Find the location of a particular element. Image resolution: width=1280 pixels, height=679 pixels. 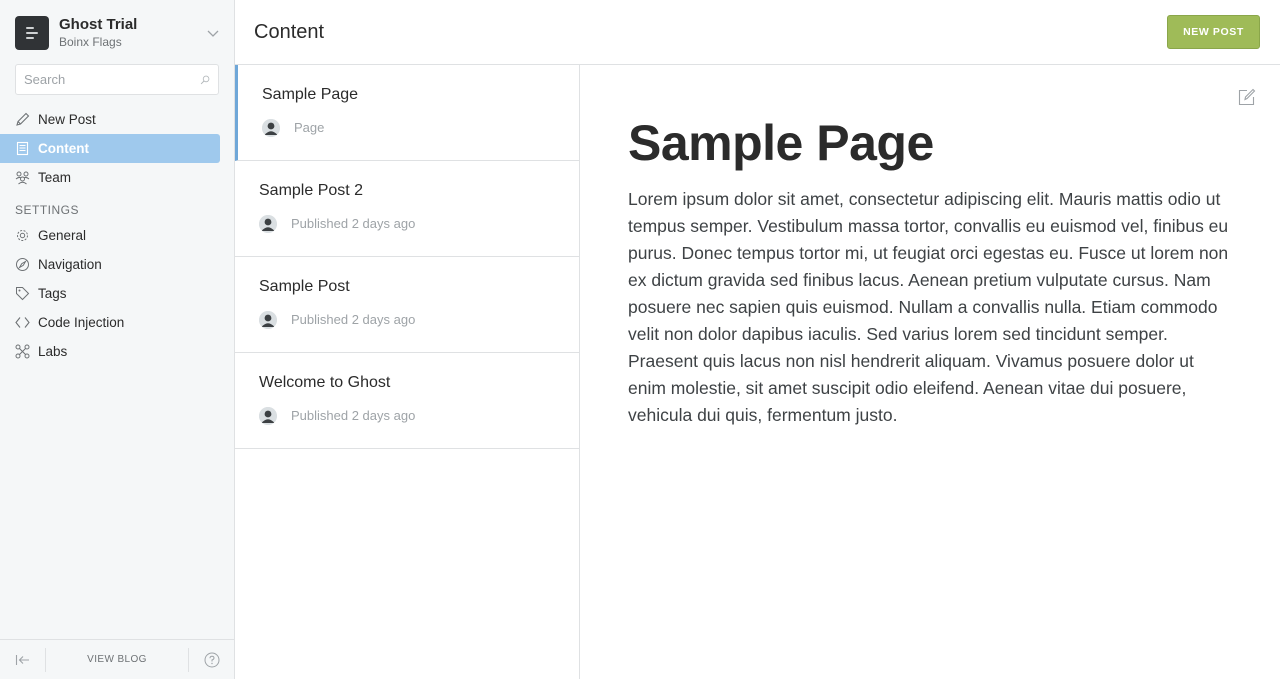

nav-item-navigation: Navigation is located at coordinates (110, 264).